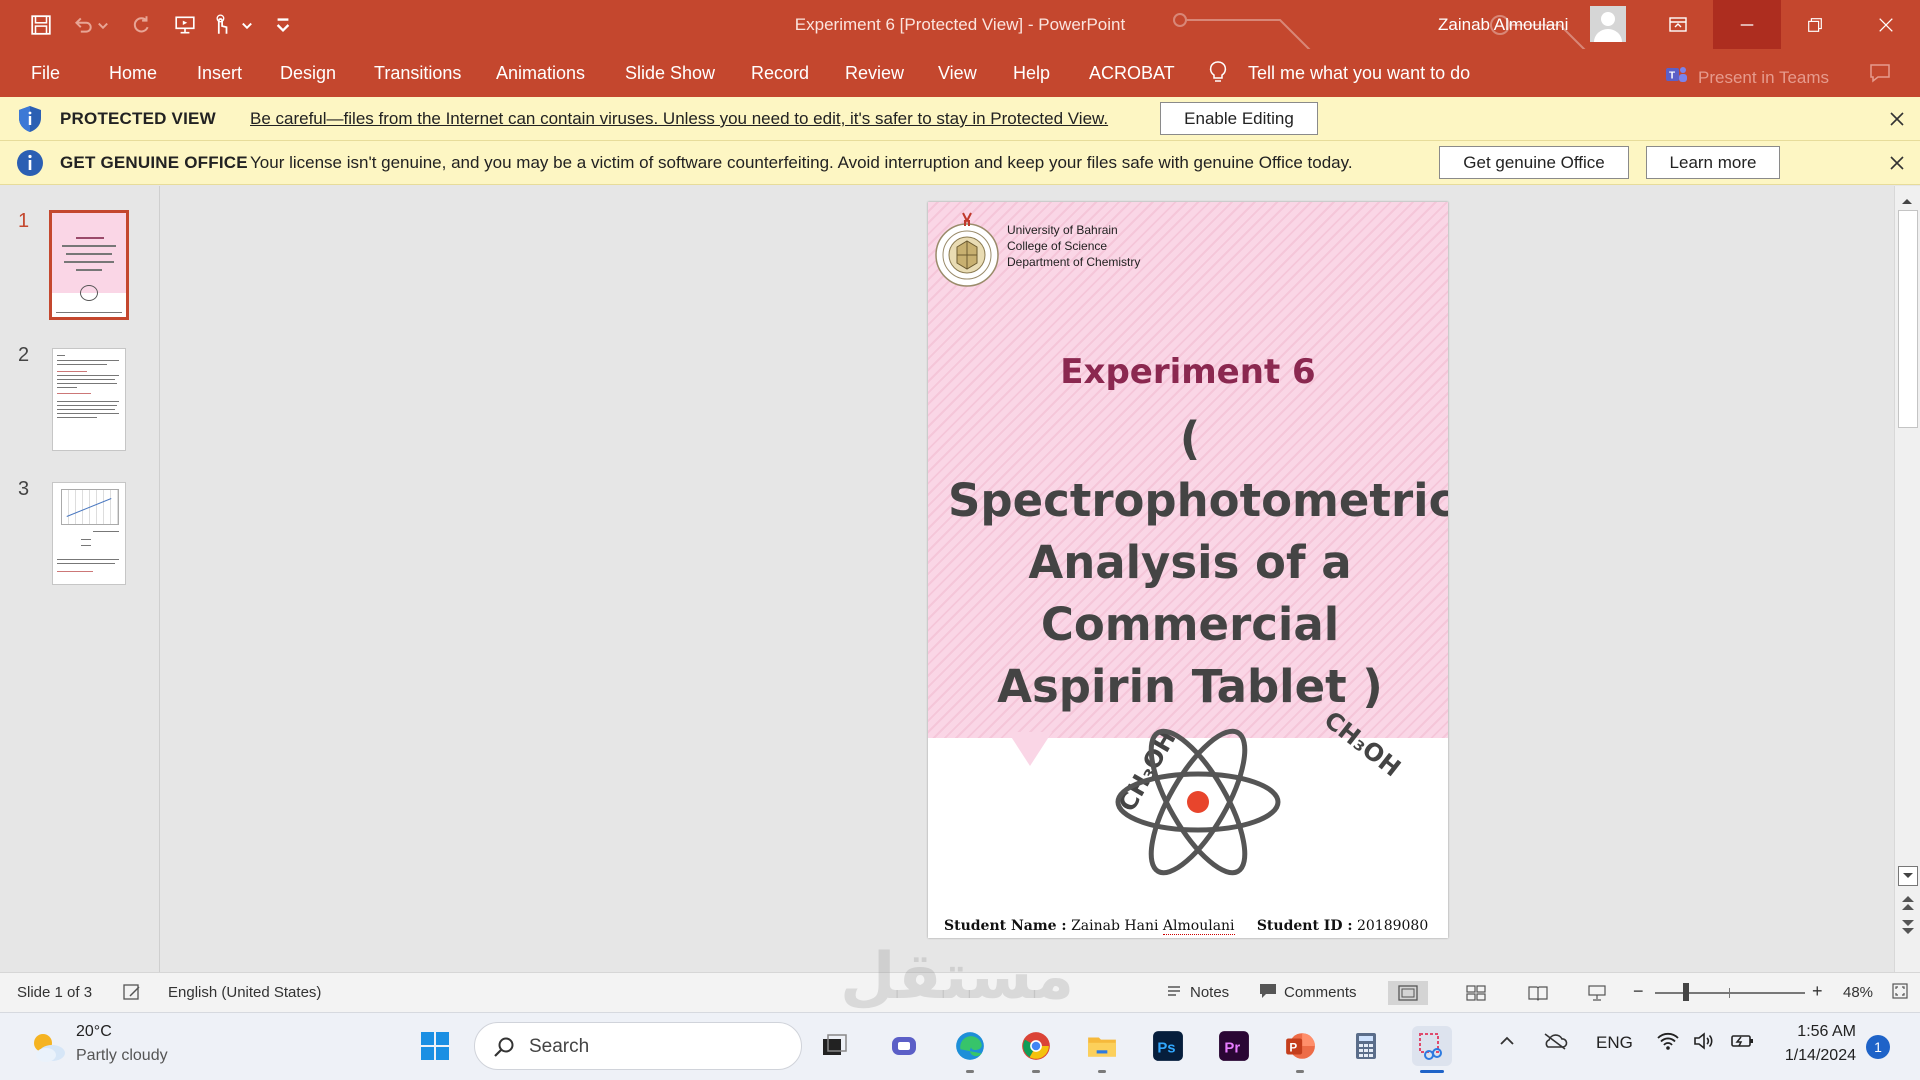  I want to click on zoom-slider-thumb, so click(1686, 992).